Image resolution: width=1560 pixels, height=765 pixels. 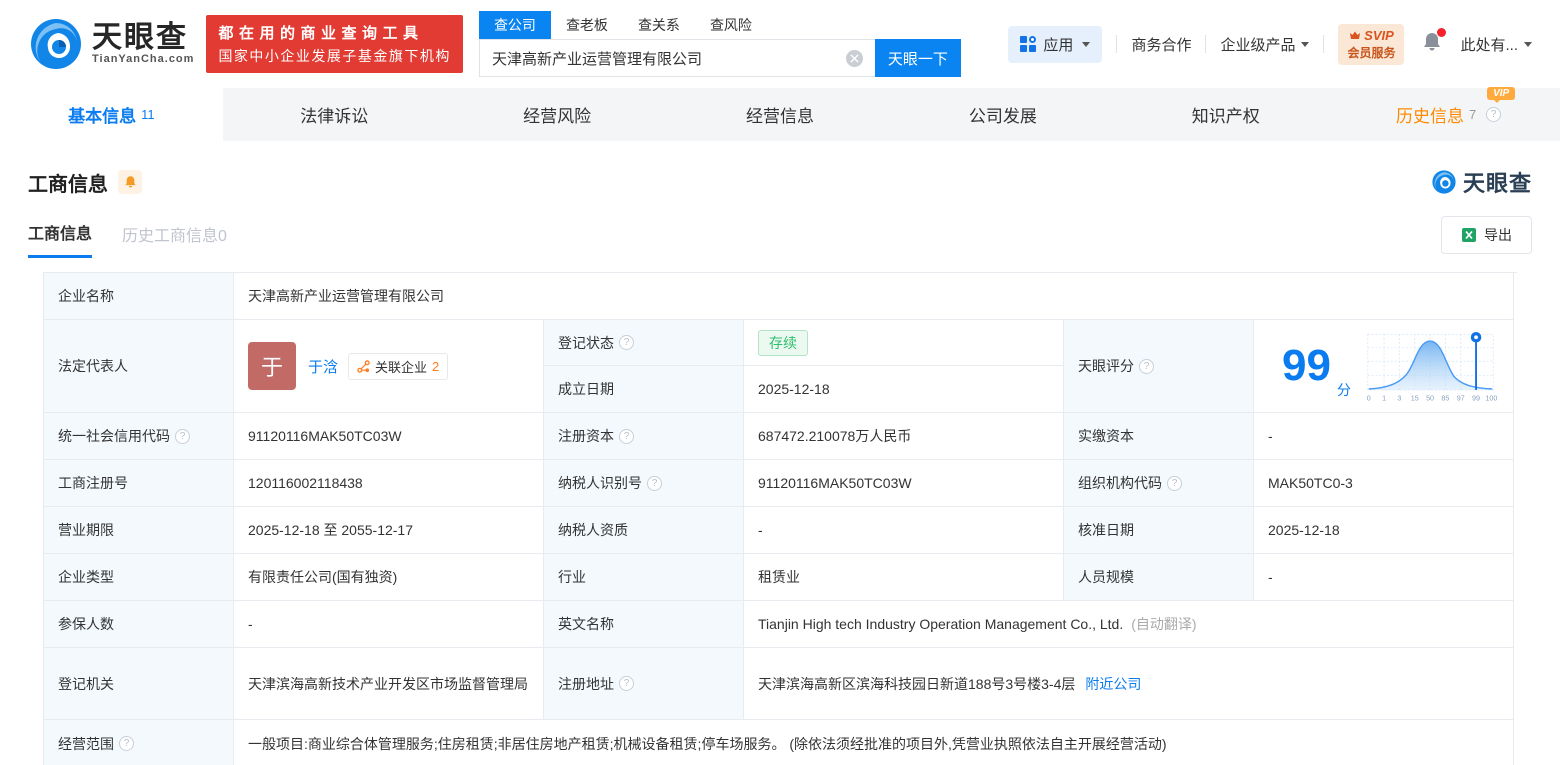 What do you see at coordinates (389, 577) in the screenshot?
I see `value-company-type: 有限责任公司(国有独资)` at bounding box center [389, 577].